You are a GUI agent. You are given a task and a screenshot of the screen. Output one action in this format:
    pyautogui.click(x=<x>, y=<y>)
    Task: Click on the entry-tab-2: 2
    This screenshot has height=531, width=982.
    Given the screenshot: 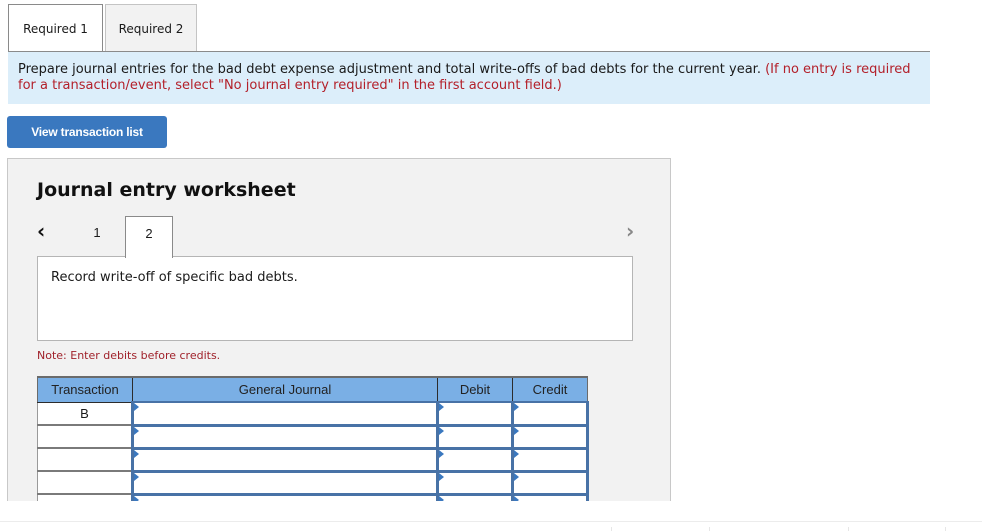 What is the action you would take?
    pyautogui.click(x=149, y=237)
    